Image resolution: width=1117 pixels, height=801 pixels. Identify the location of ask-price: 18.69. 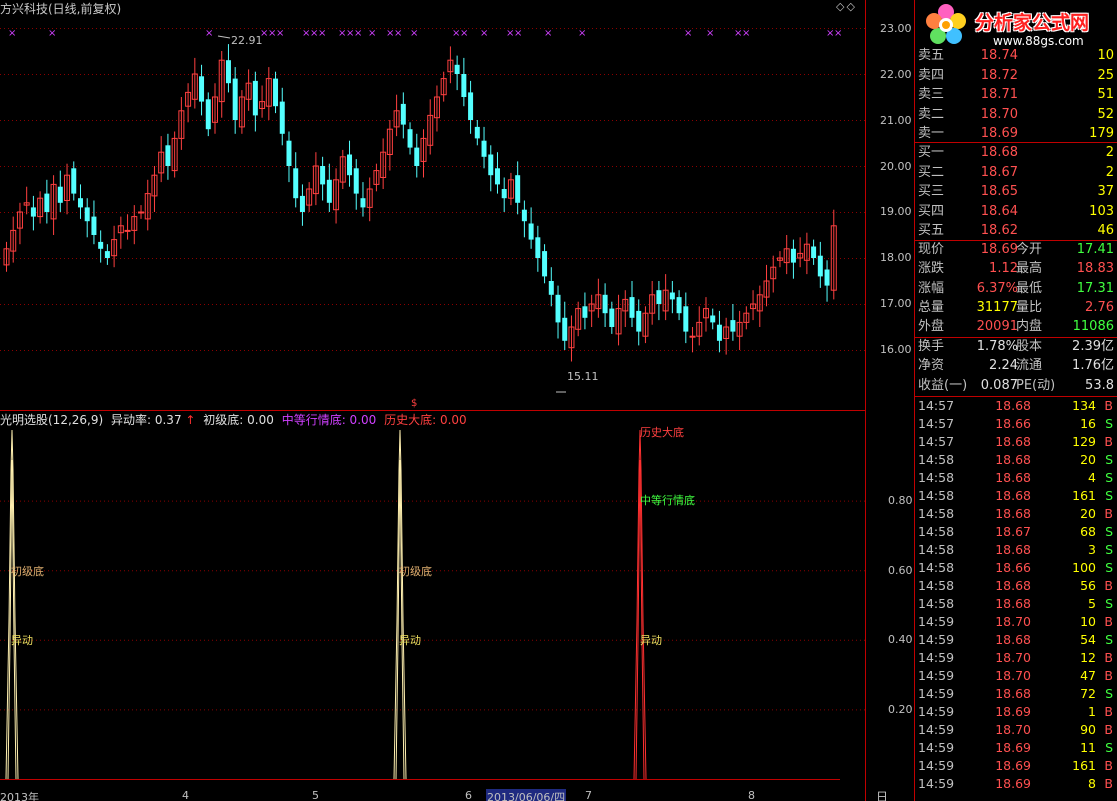
(999, 133).